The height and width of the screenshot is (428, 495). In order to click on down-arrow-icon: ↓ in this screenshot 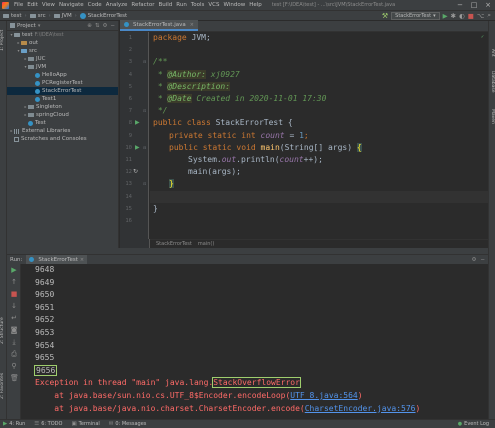, I will do `click(14, 306)`.